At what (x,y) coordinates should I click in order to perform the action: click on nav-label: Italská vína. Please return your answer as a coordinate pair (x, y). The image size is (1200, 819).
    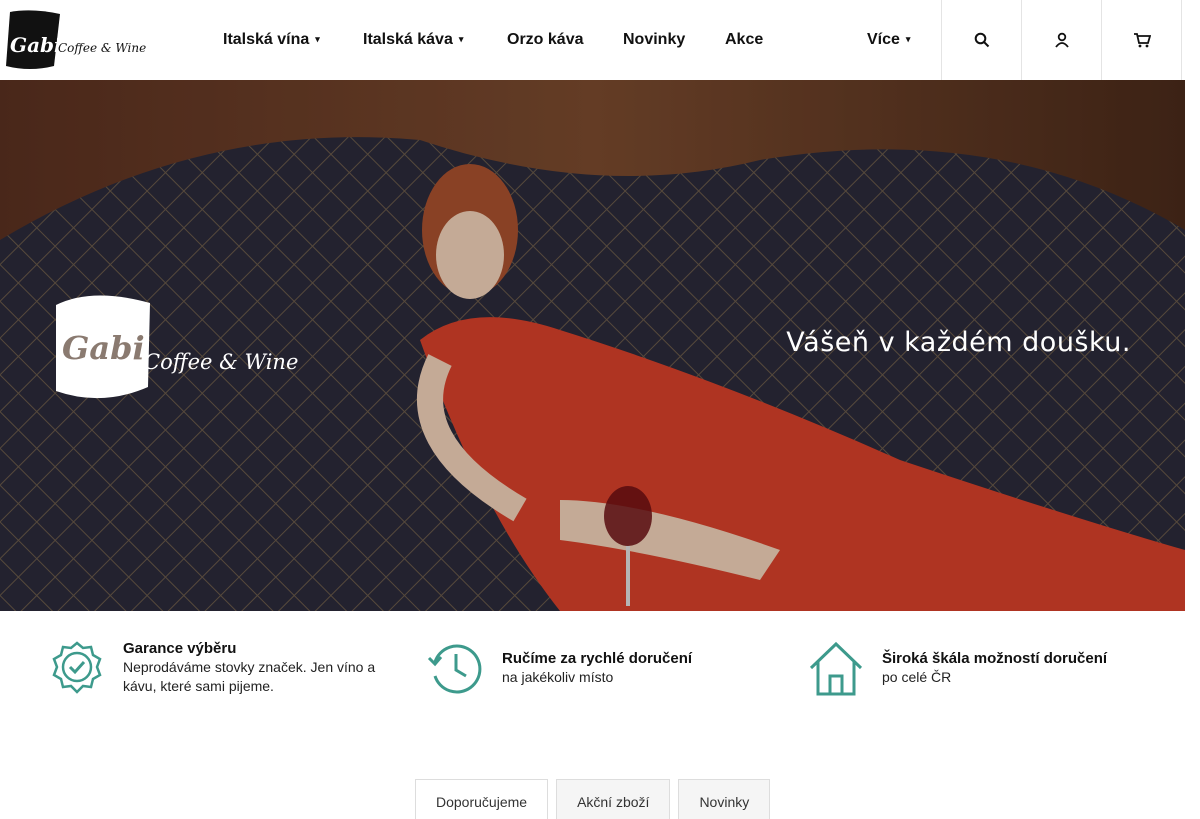
    Looking at the image, I should click on (266, 39).